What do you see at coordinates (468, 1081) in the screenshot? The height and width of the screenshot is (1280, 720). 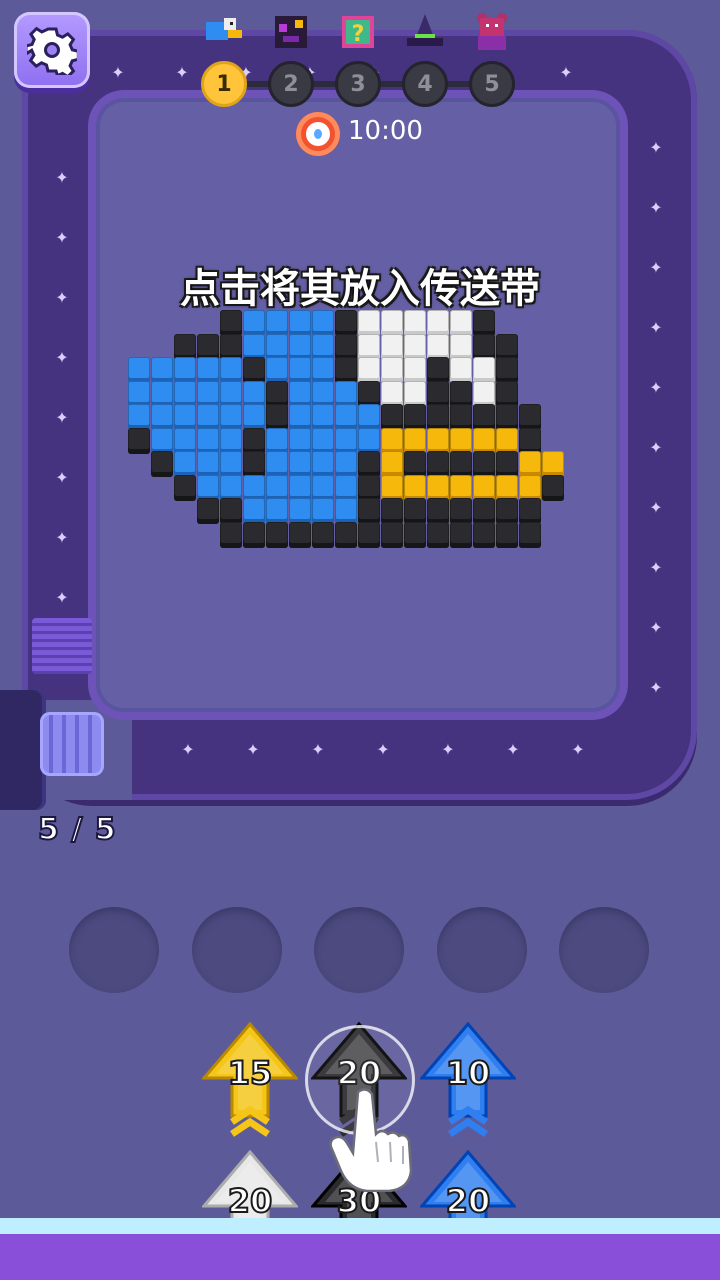 I see `front-shooter-3: 10` at bounding box center [468, 1081].